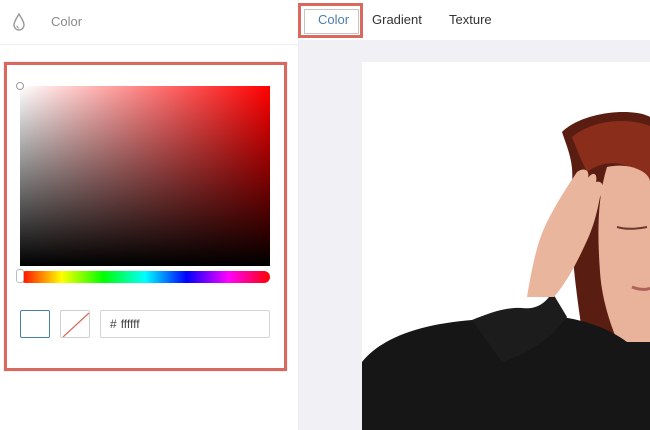 The image size is (650, 430). What do you see at coordinates (20, 276) in the screenshot?
I see `hue-slider-handle` at bounding box center [20, 276].